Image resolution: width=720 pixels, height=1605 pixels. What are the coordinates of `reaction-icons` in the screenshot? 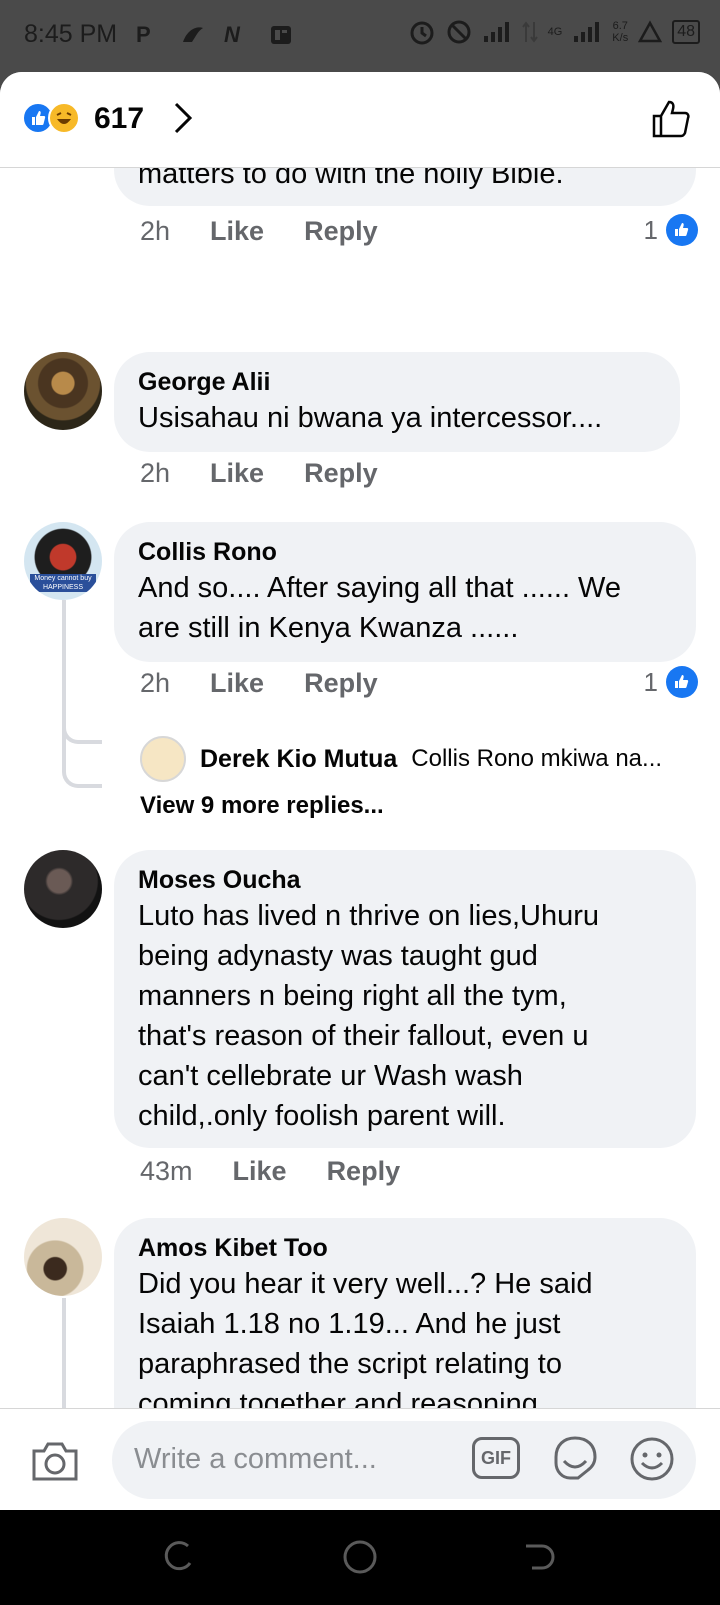 It's located at (55, 119).